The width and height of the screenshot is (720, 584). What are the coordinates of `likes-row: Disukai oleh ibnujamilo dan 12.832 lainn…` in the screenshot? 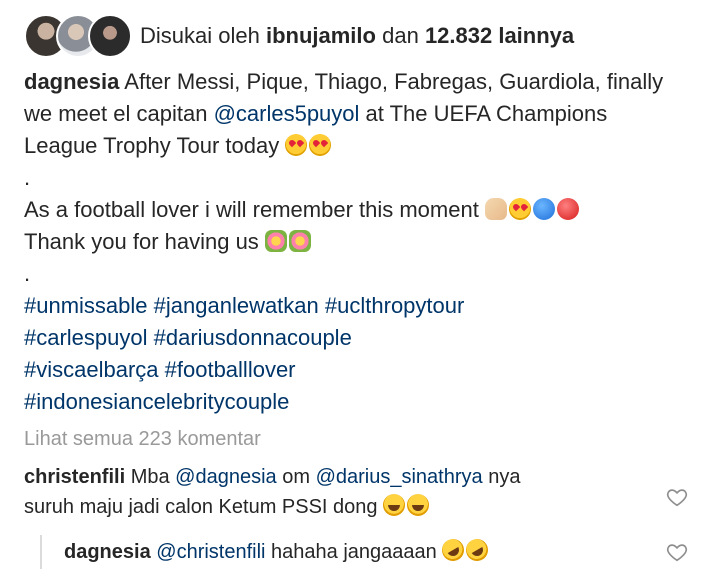 It's located at (299, 36).